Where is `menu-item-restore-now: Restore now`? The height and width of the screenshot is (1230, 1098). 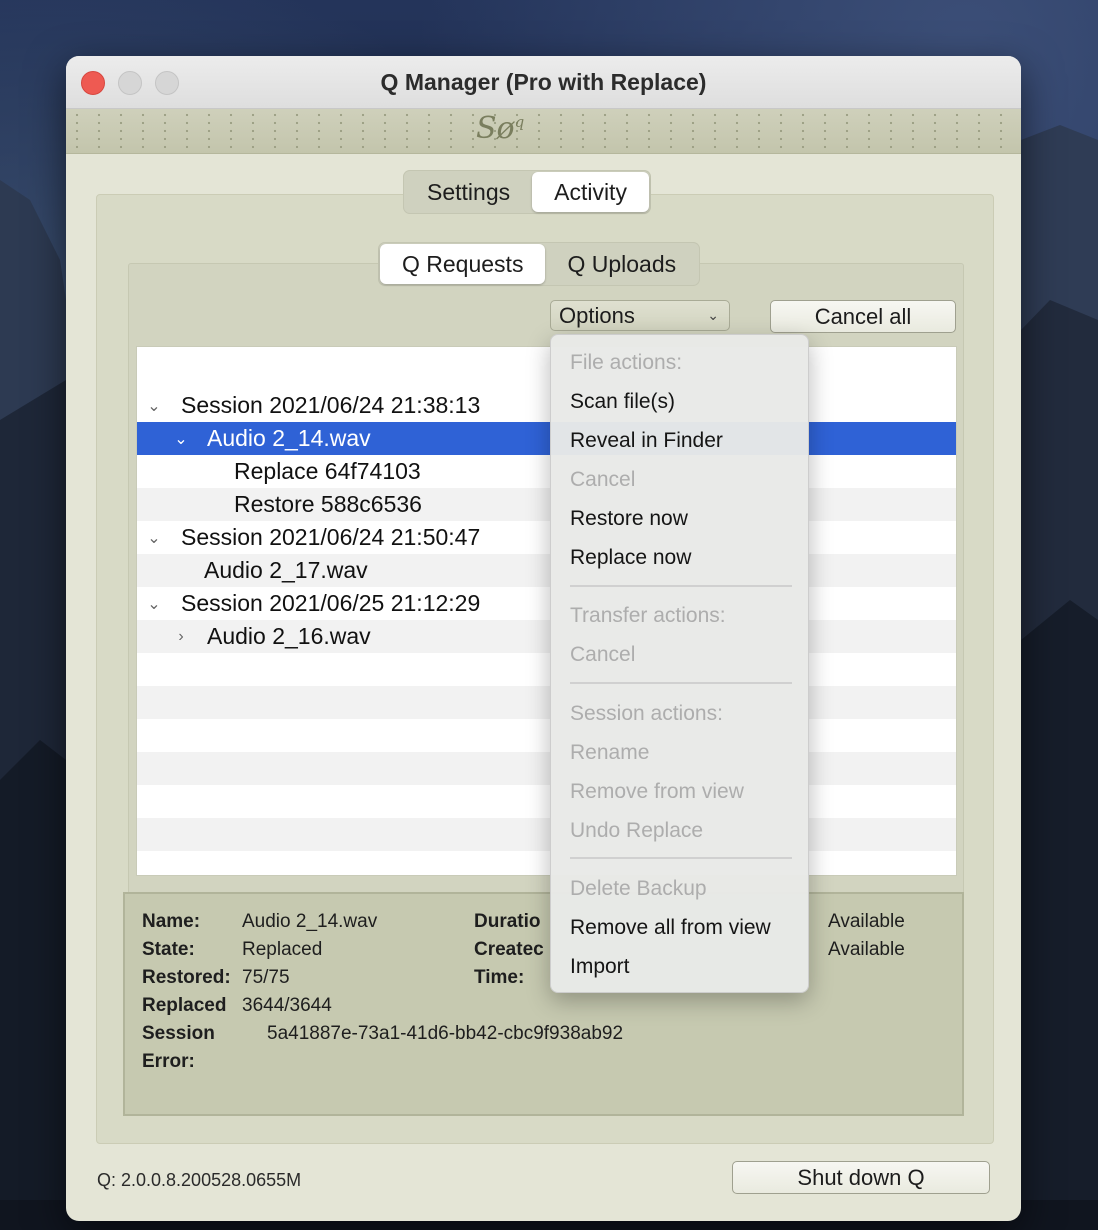 menu-item-restore-now: Restore now is located at coordinates (629, 519).